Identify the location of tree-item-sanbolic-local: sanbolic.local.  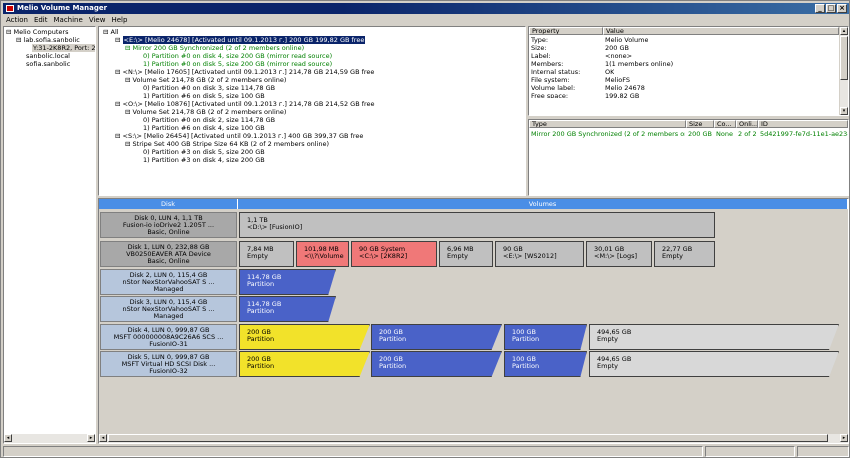
(48, 56).